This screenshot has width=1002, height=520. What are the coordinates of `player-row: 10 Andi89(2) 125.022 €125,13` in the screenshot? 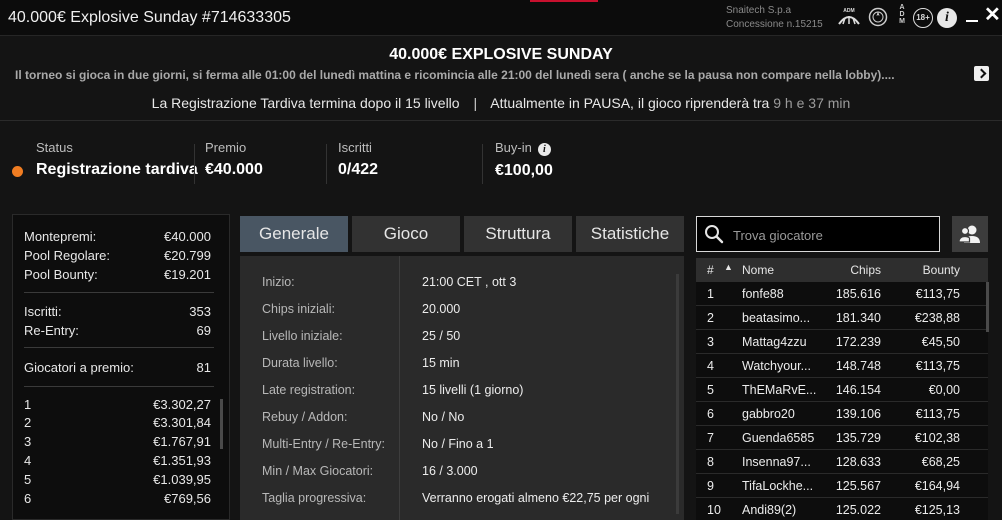 It's located at (842, 509).